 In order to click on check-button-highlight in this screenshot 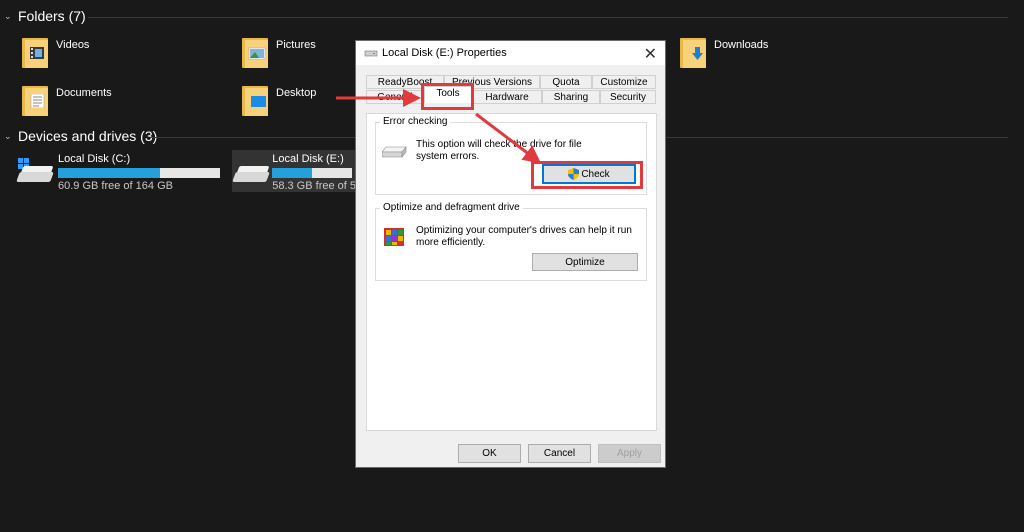, I will do `click(587, 175)`.